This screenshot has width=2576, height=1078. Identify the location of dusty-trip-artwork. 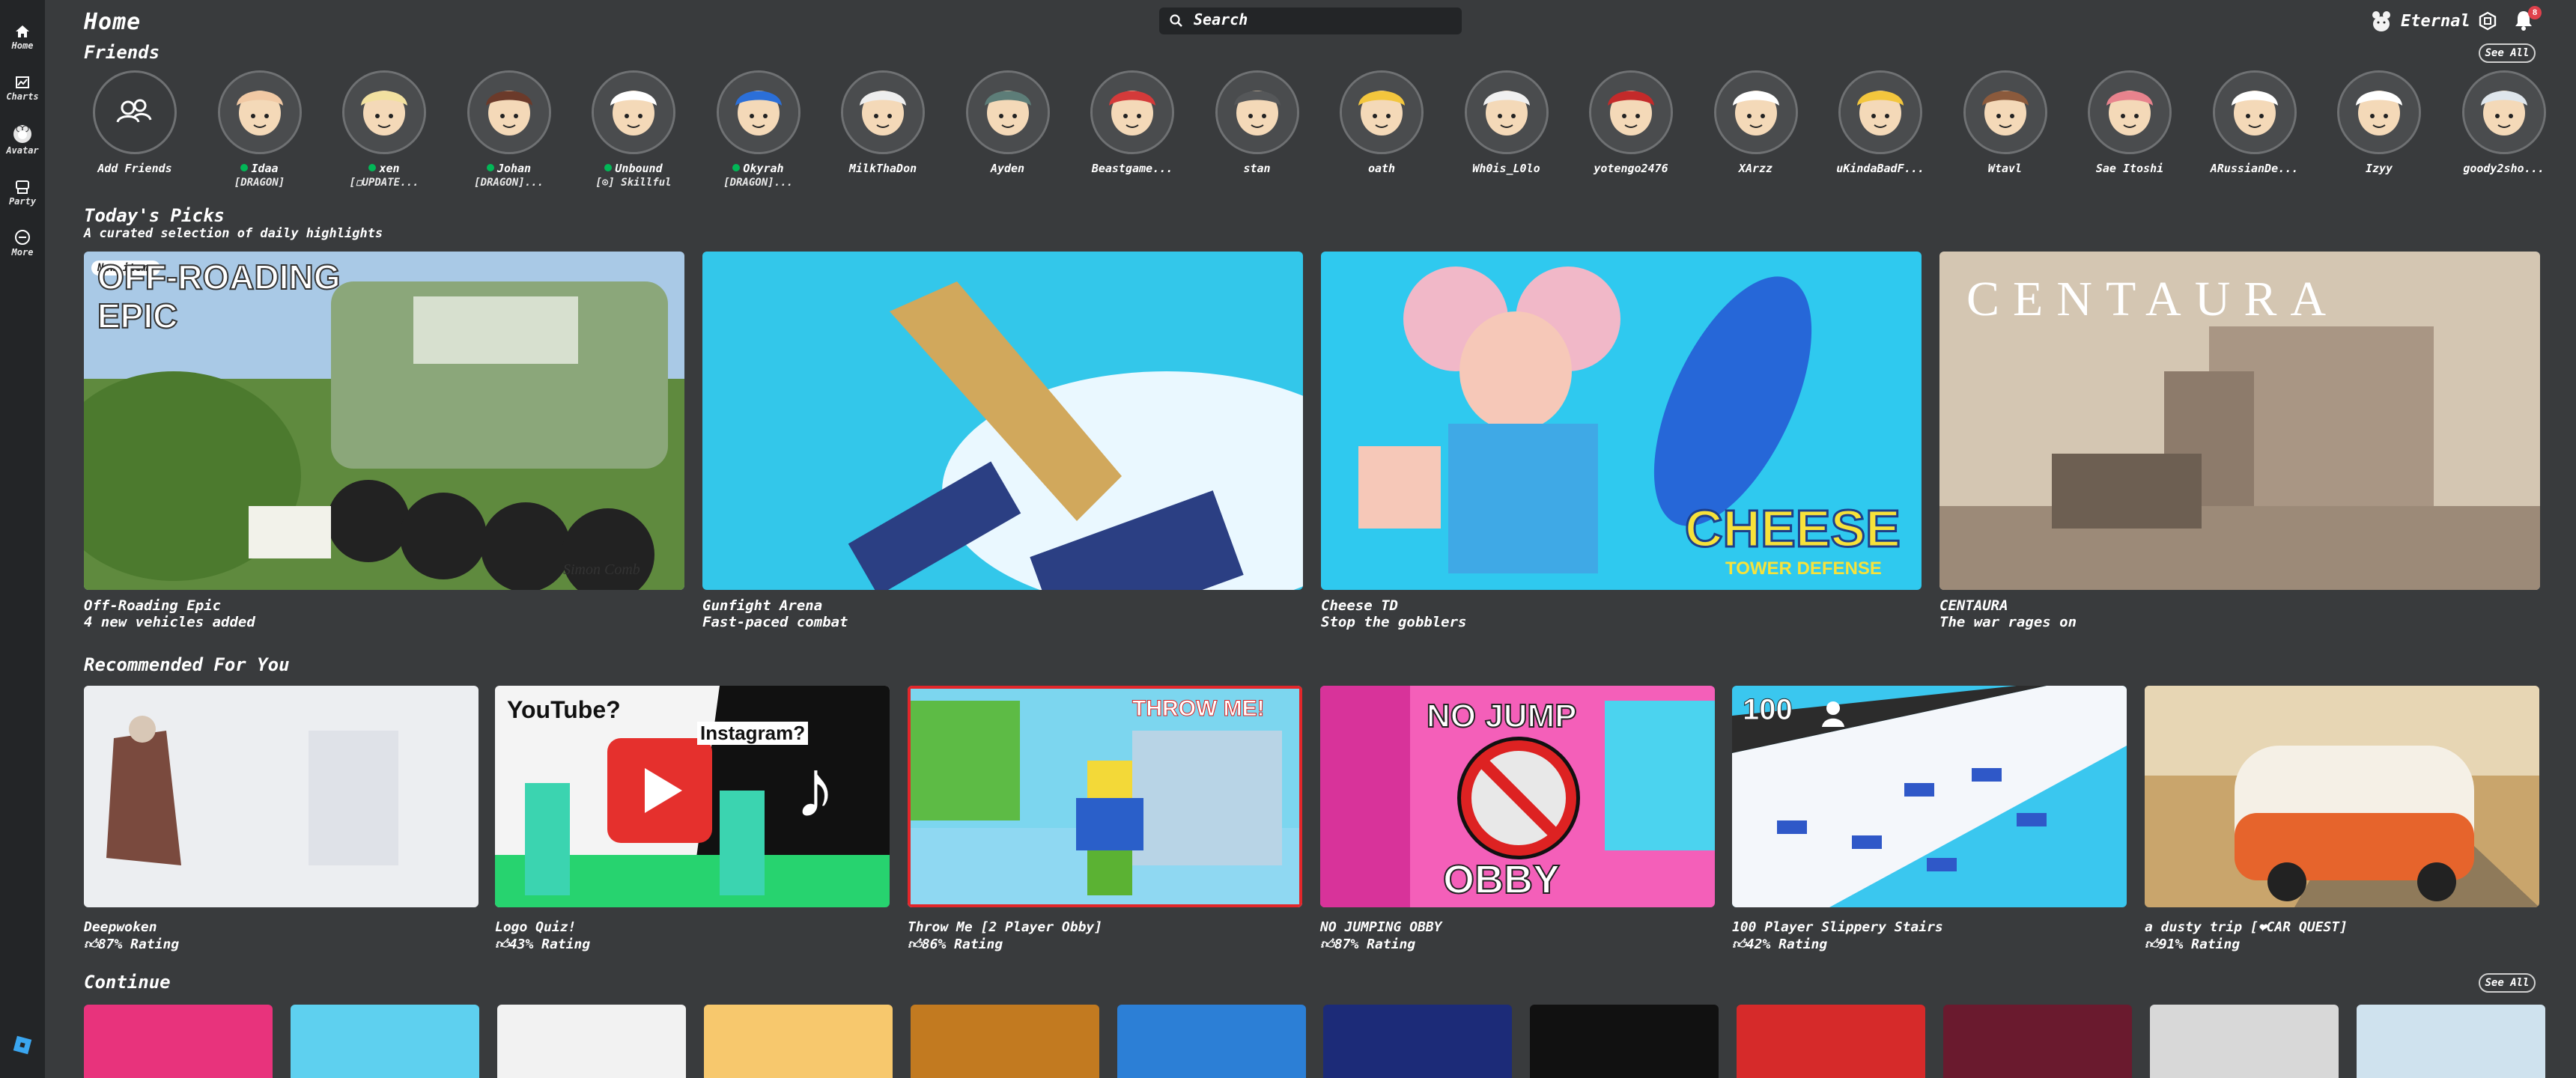
(2342, 796).